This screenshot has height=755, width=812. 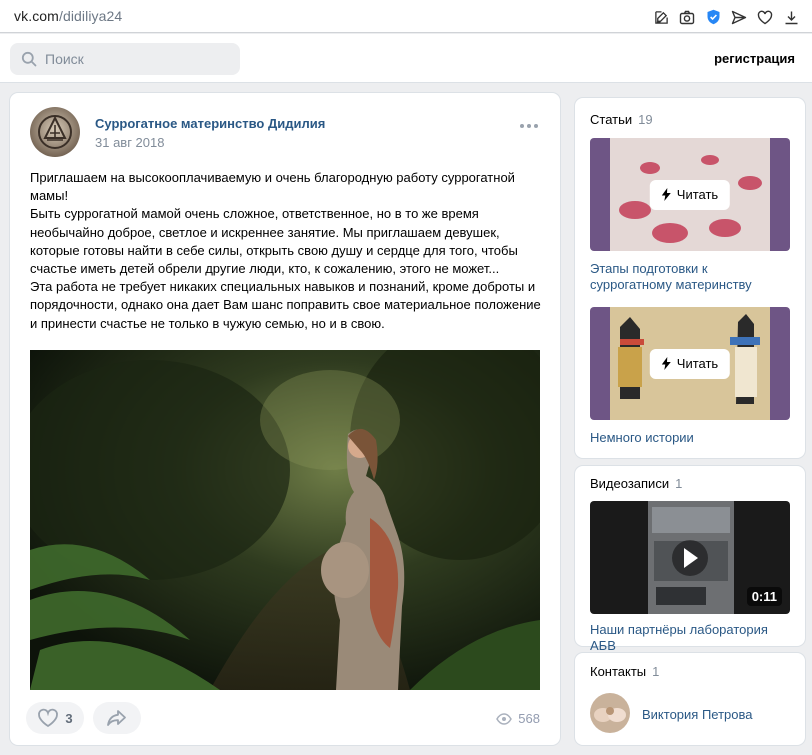 I want to click on contact-name: Виктория Петрова, so click(x=697, y=714).